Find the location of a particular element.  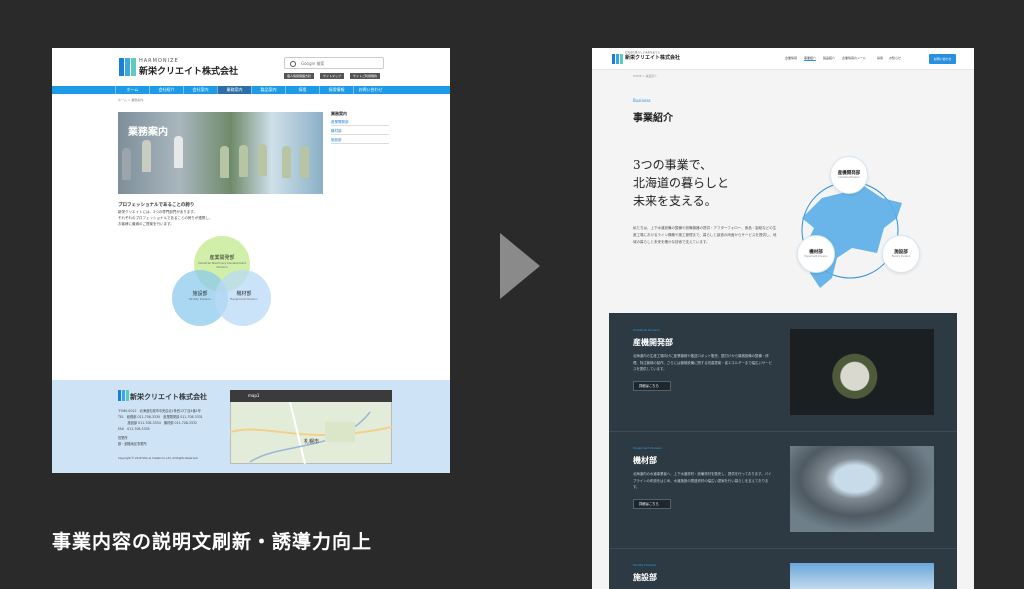

before-side-item: 産業開発部 is located at coordinates (360, 122).